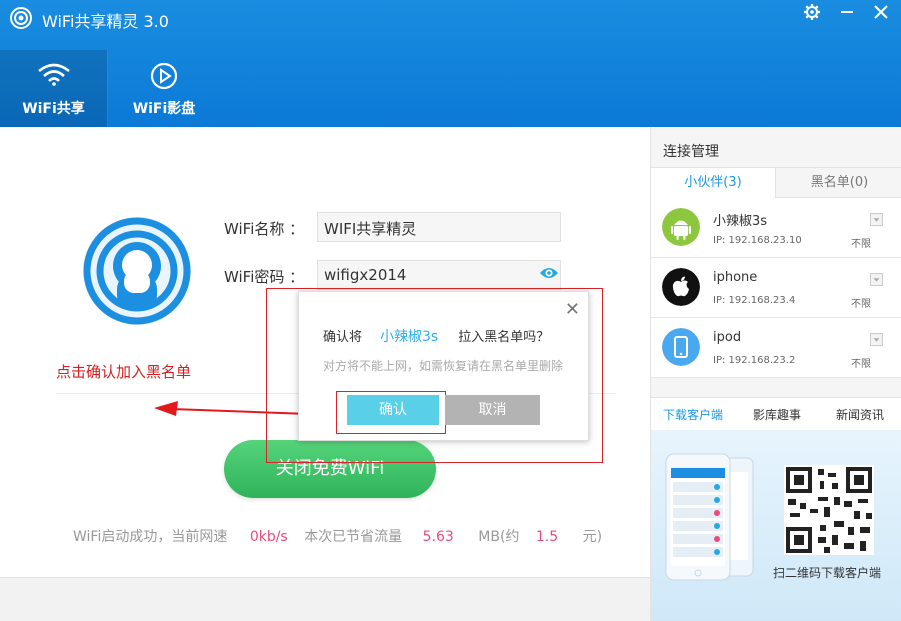  Describe the element at coordinates (681, 347) in the screenshot. I see `phone-icon` at that location.